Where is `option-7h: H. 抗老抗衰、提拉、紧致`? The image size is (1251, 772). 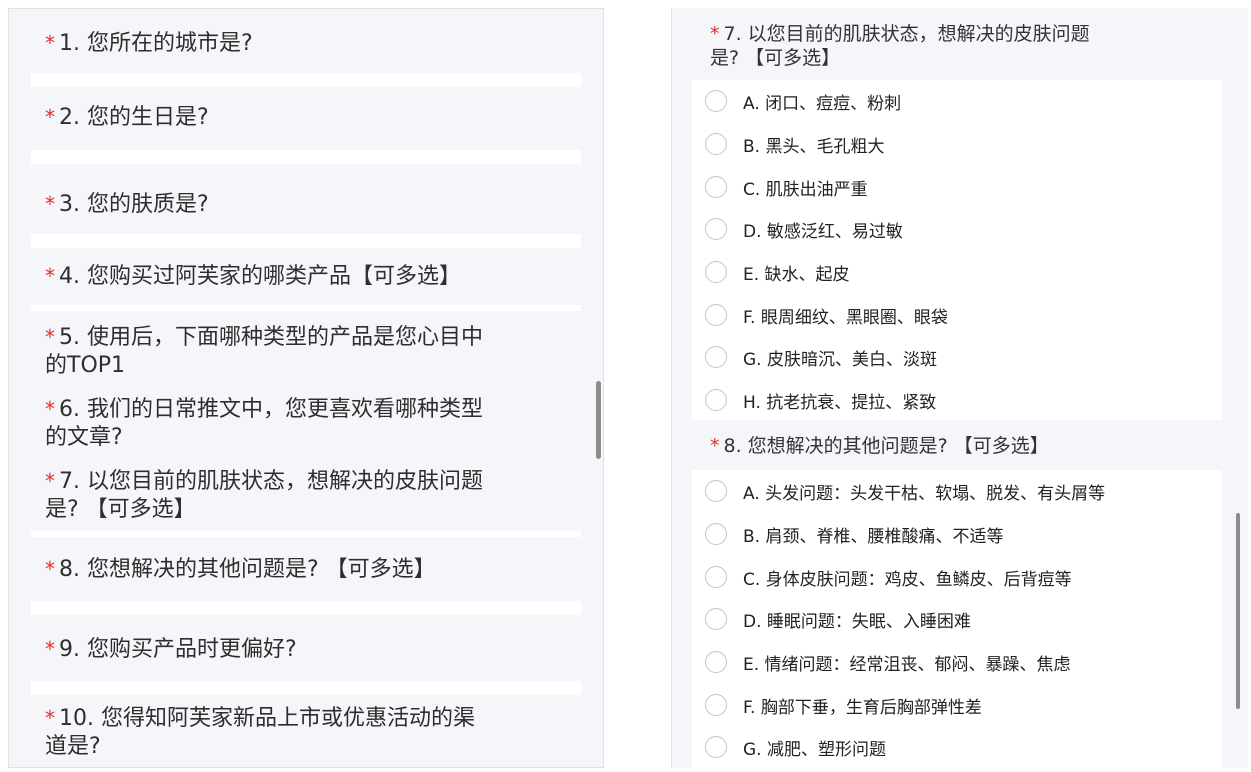
option-7h: H. 抗老抗衰、提拉、紧致 is located at coordinates (814, 400).